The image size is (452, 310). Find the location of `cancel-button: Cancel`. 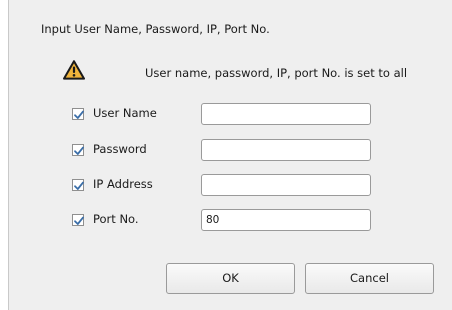

cancel-button: Cancel is located at coordinates (369, 278).